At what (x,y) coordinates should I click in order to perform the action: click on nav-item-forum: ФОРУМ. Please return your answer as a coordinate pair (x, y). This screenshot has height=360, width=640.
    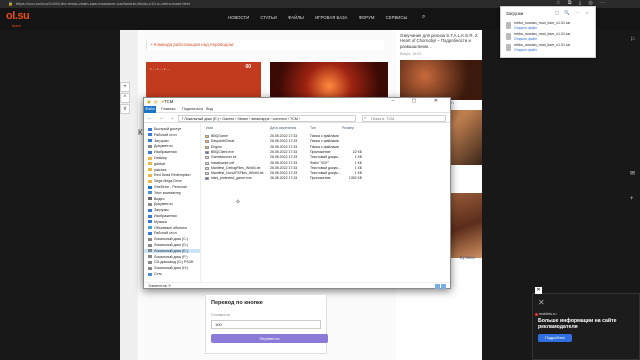
    Looking at the image, I should click on (367, 17).